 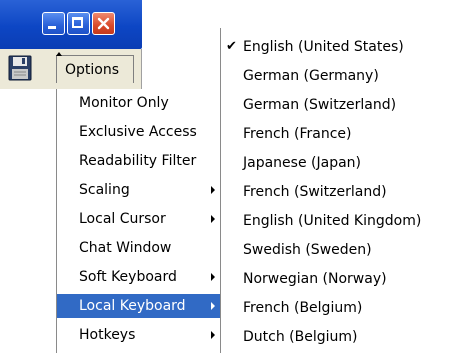 I want to click on keyboard-item-norwegian-norway: Norwegian (Norway), so click(x=335, y=279).